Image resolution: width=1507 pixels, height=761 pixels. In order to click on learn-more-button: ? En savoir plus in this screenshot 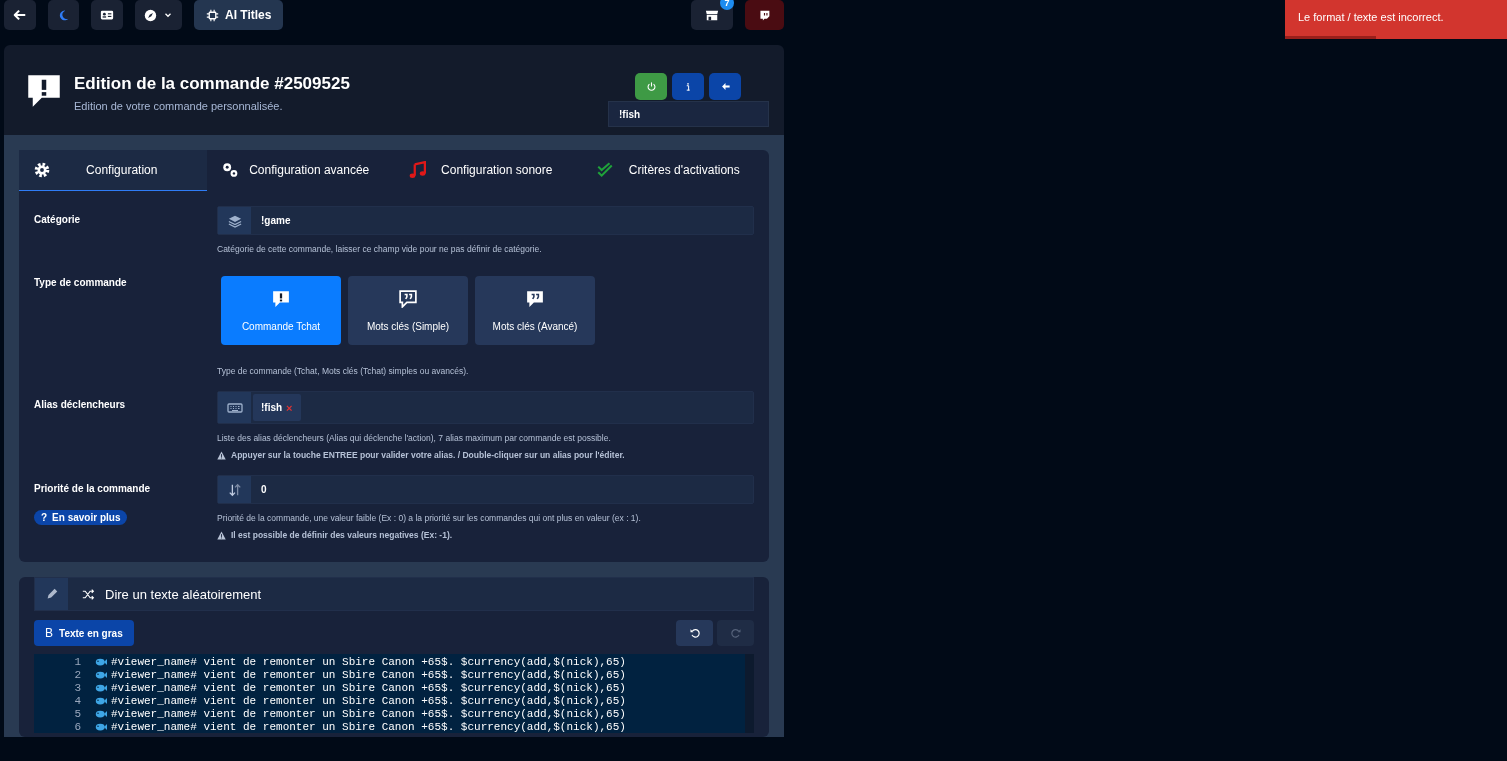, I will do `click(81, 517)`.